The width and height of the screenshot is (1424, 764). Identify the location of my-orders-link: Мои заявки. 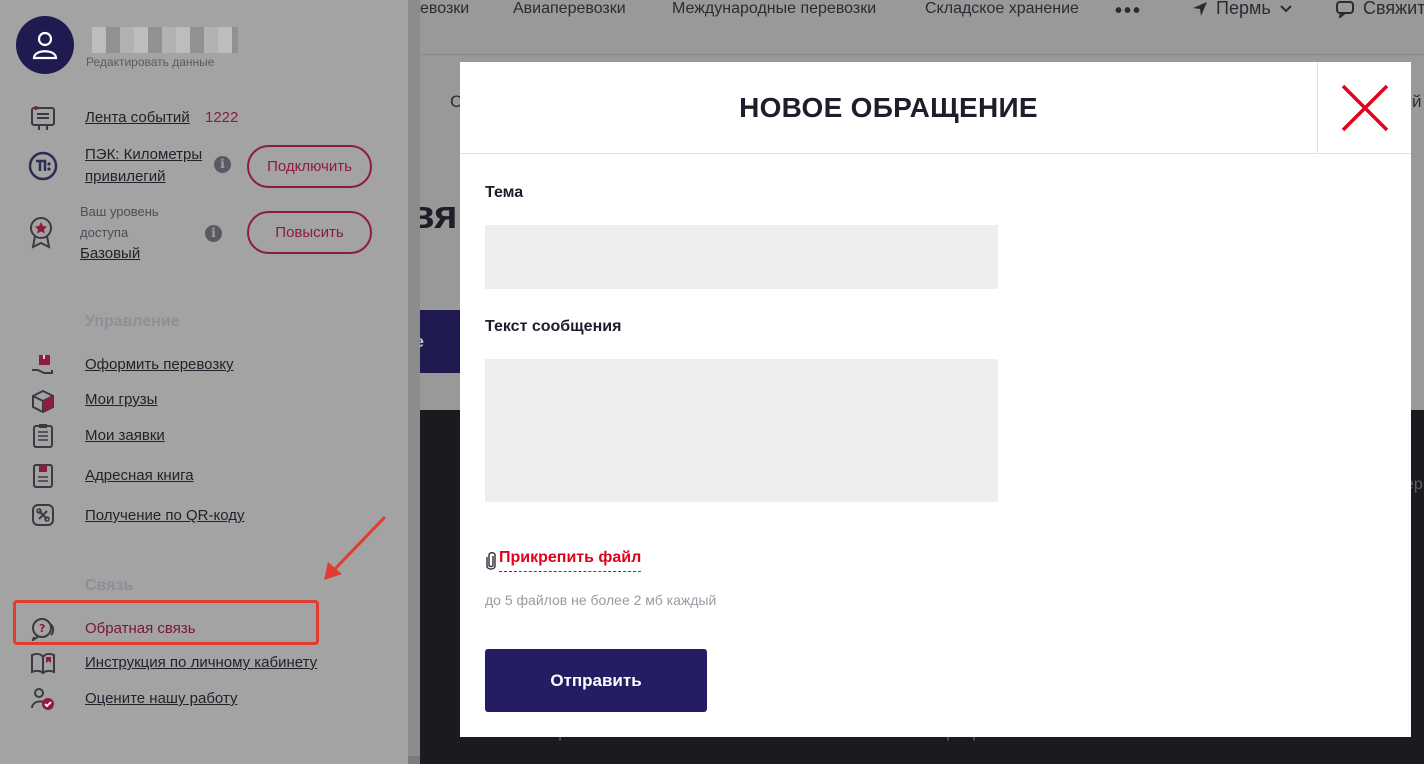
(125, 435).